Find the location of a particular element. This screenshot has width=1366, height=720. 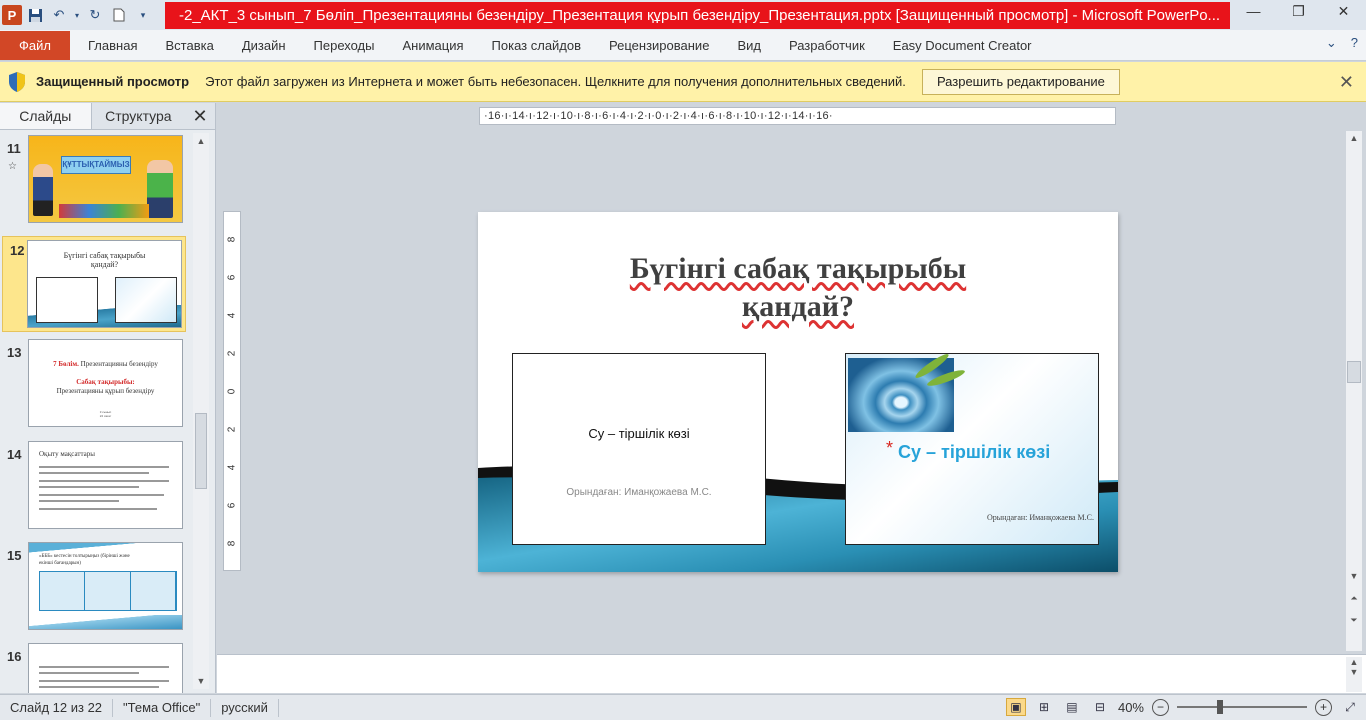

boy-image is located at coordinates (160, 189).